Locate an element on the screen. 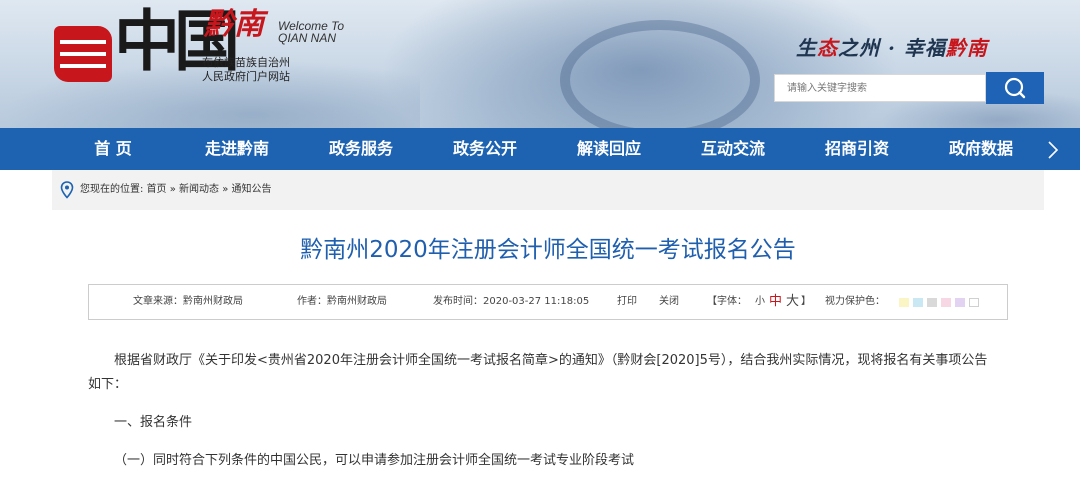 The width and height of the screenshot is (1080, 477). section-heading-1: 一、报名条件 is located at coordinates (153, 422).